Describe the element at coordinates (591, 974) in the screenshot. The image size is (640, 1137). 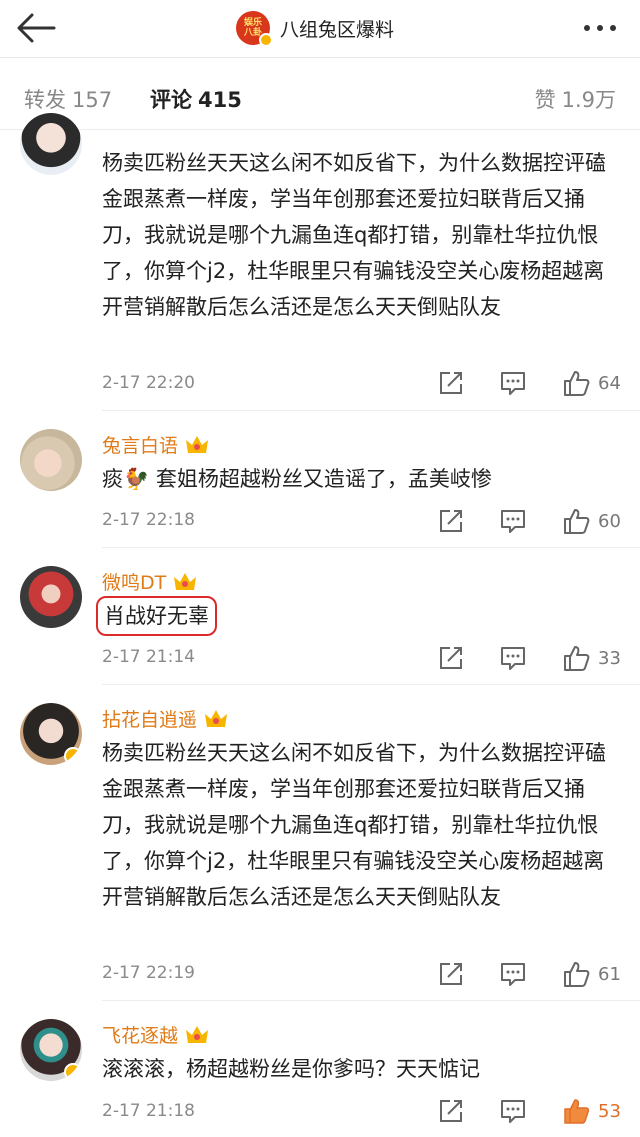
I see `like-button: 61` at that location.